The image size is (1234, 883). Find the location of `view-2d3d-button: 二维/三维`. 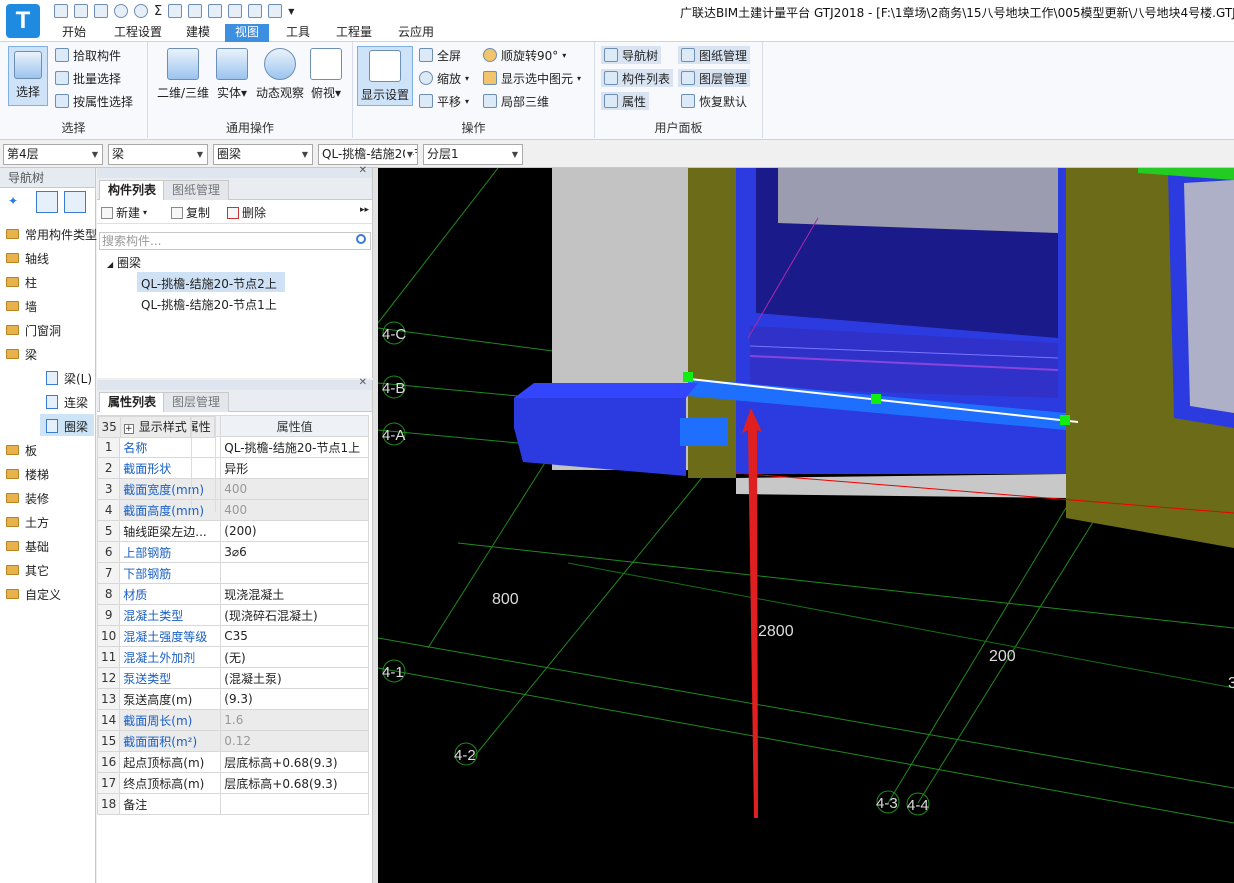

view-2d3d-button: 二维/三维 is located at coordinates (183, 74).